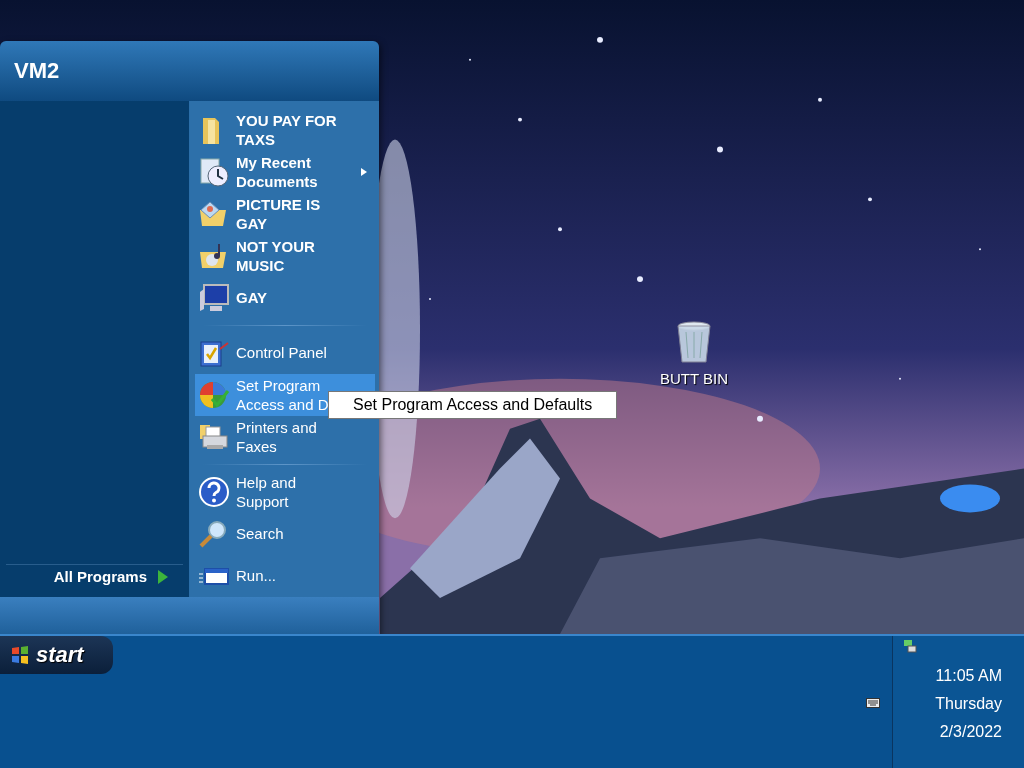 The image size is (1024, 768). What do you see at coordinates (873, 703) in the screenshot?
I see `keyboard-icon` at bounding box center [873, 703].